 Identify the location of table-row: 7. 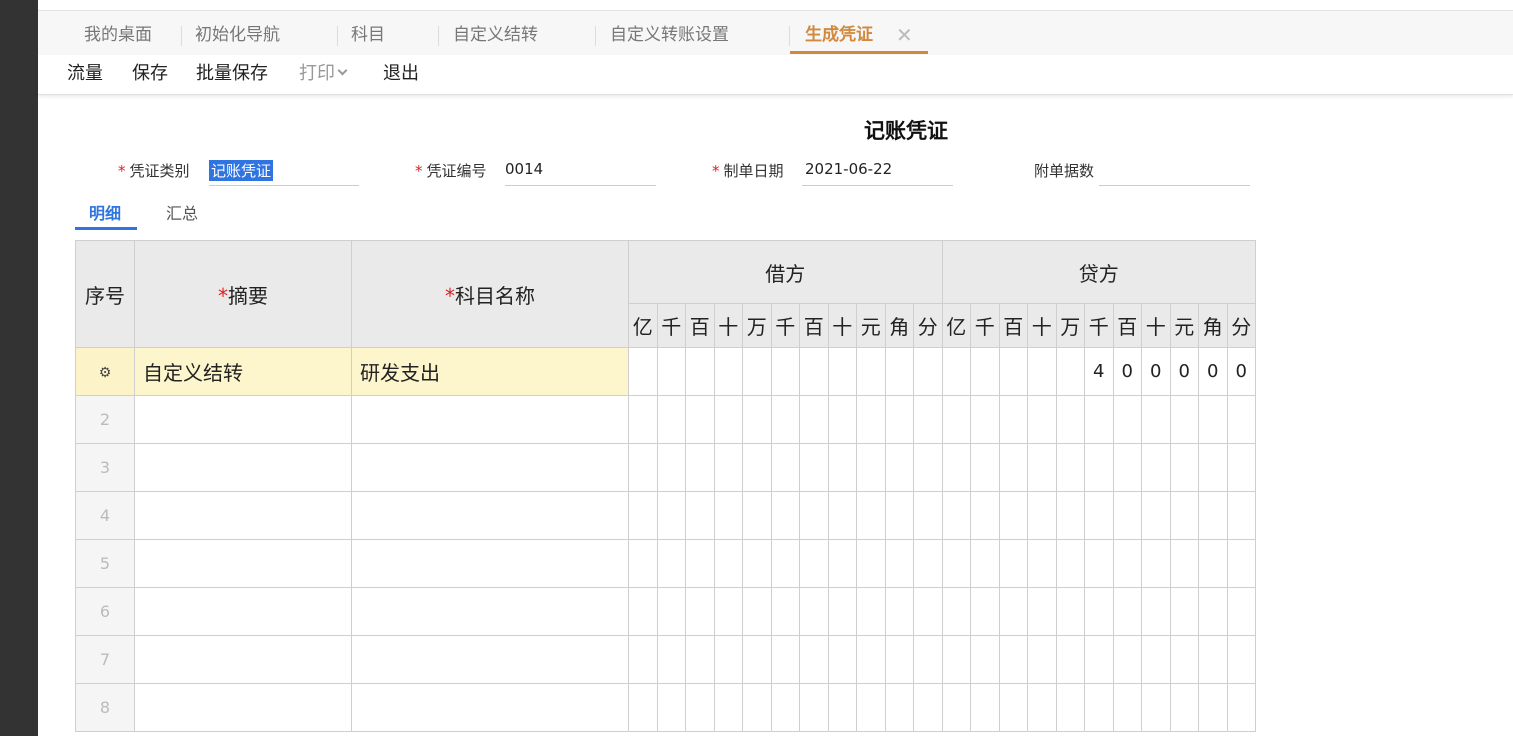
(665, 659).